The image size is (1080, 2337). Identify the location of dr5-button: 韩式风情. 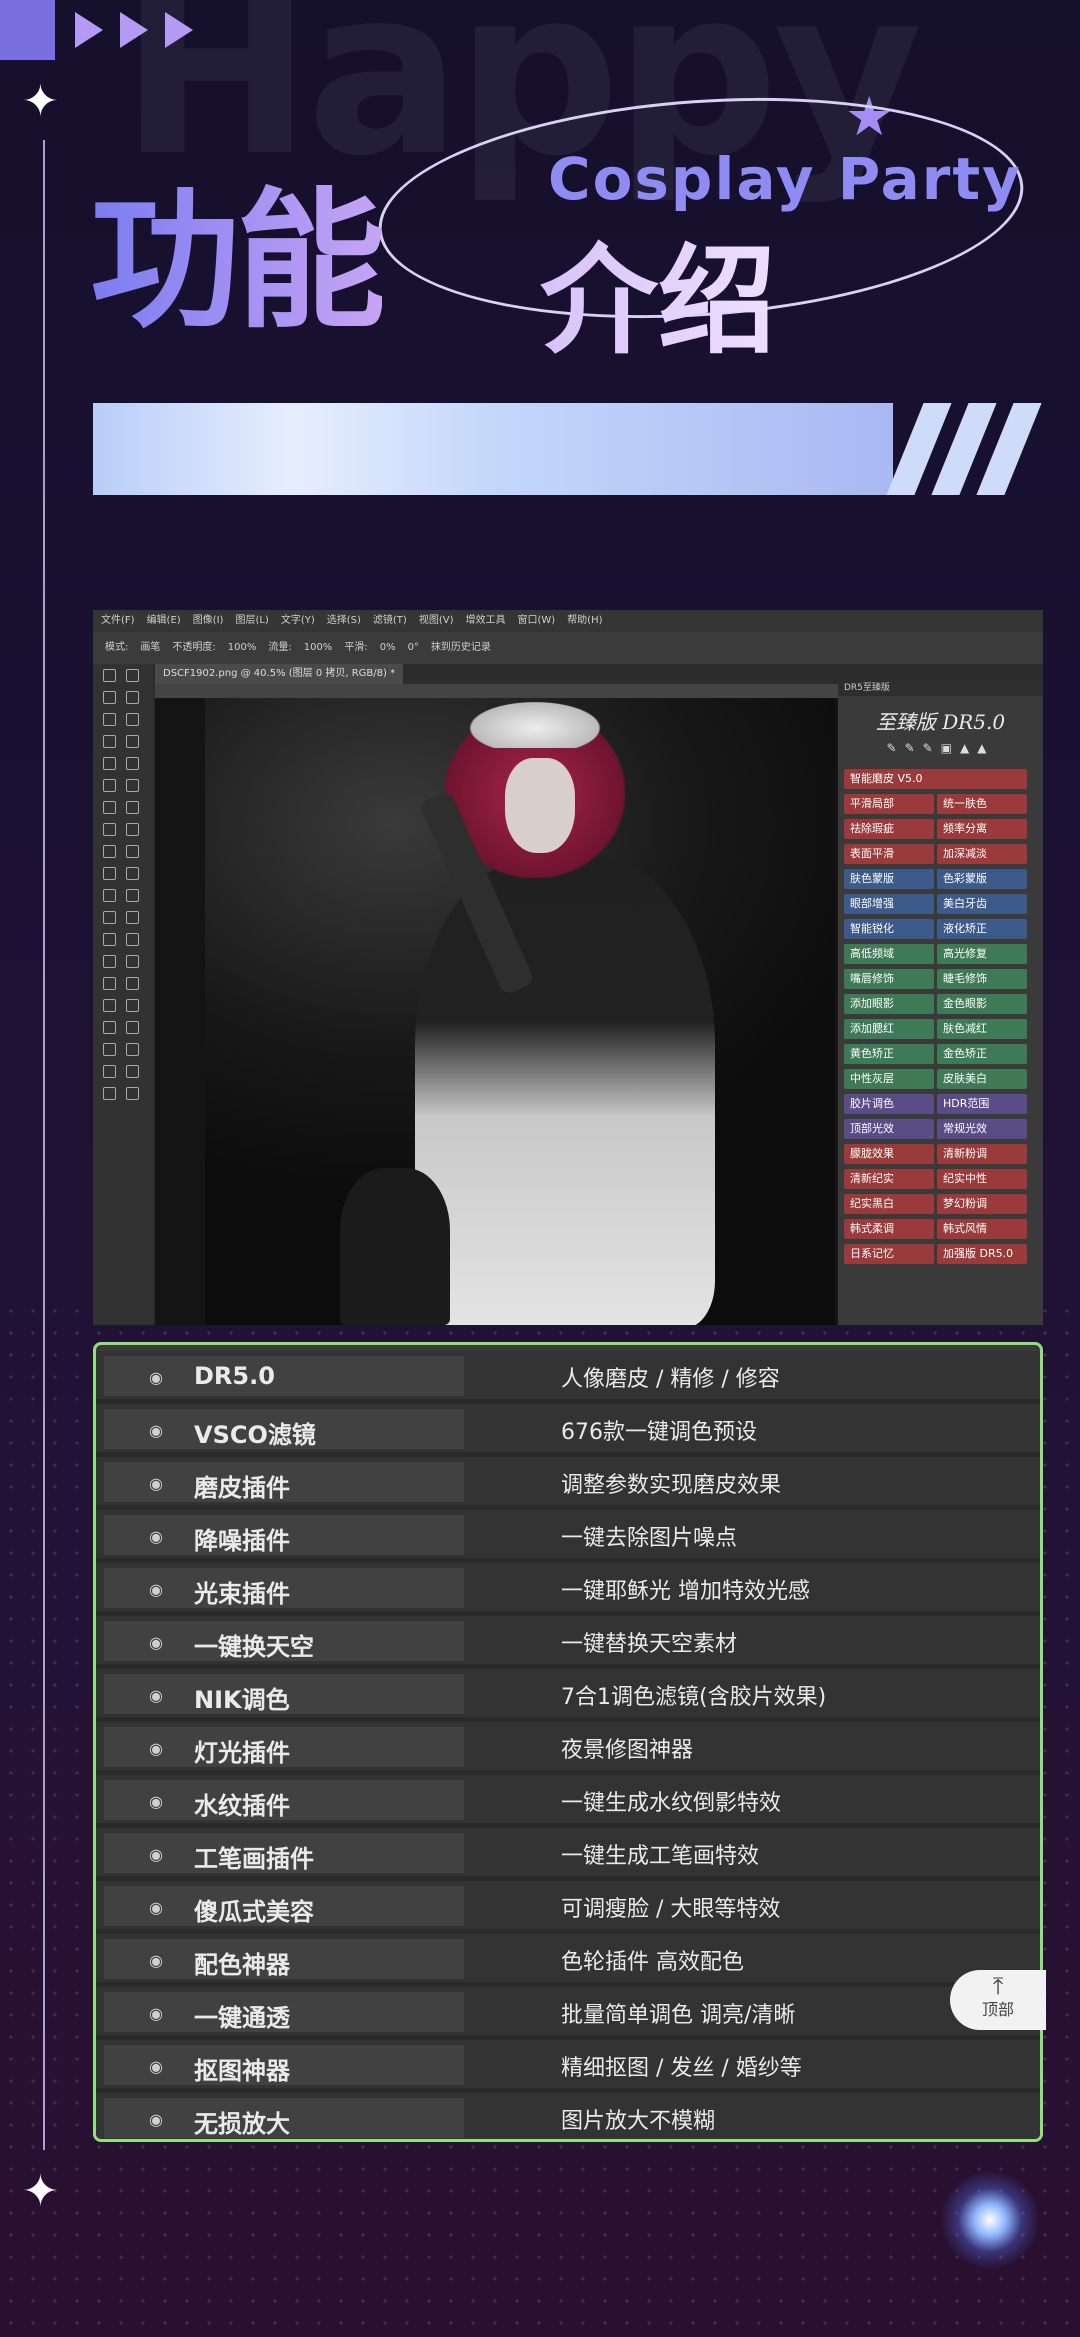
(982, 1229).